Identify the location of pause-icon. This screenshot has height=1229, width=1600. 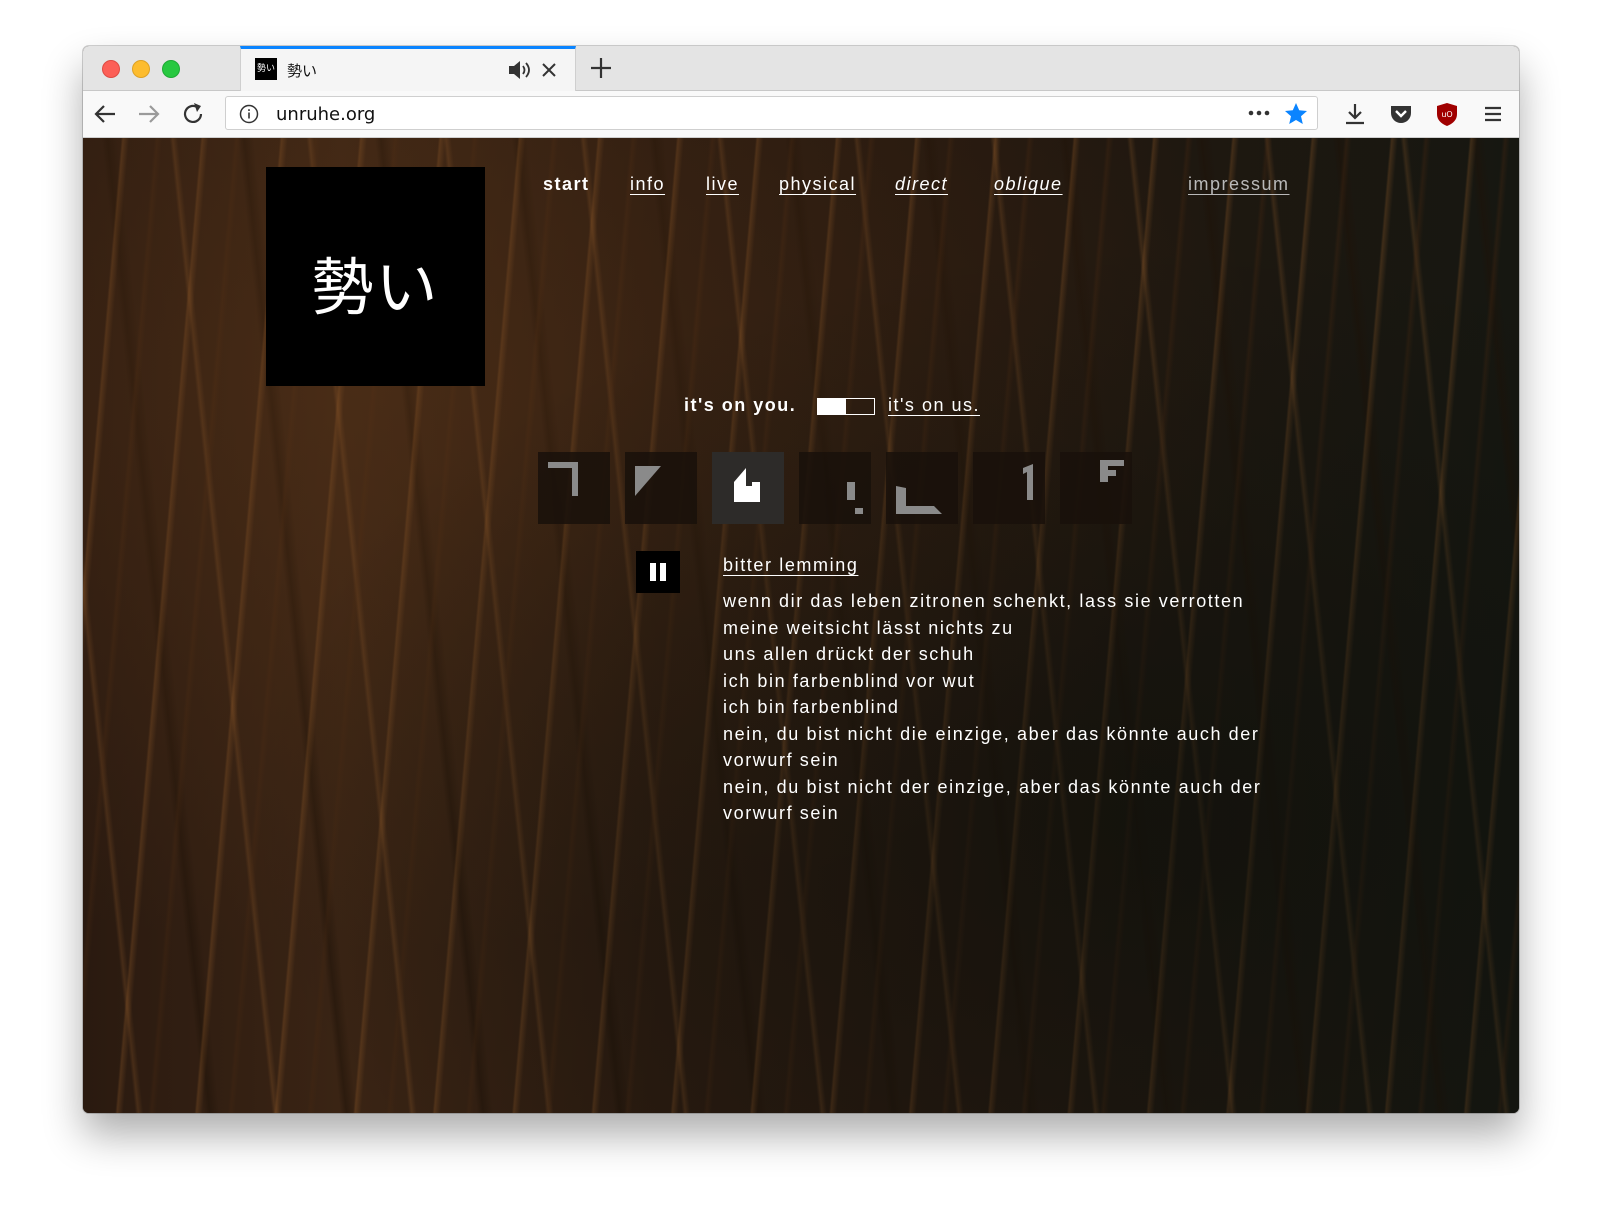
(658, 572).